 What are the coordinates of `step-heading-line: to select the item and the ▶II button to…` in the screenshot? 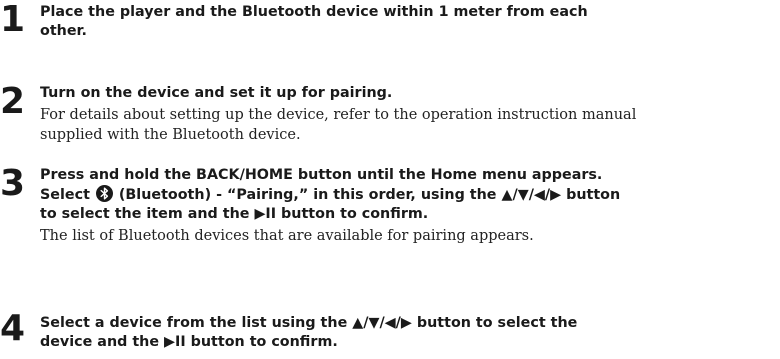 It's located at (234, 214).